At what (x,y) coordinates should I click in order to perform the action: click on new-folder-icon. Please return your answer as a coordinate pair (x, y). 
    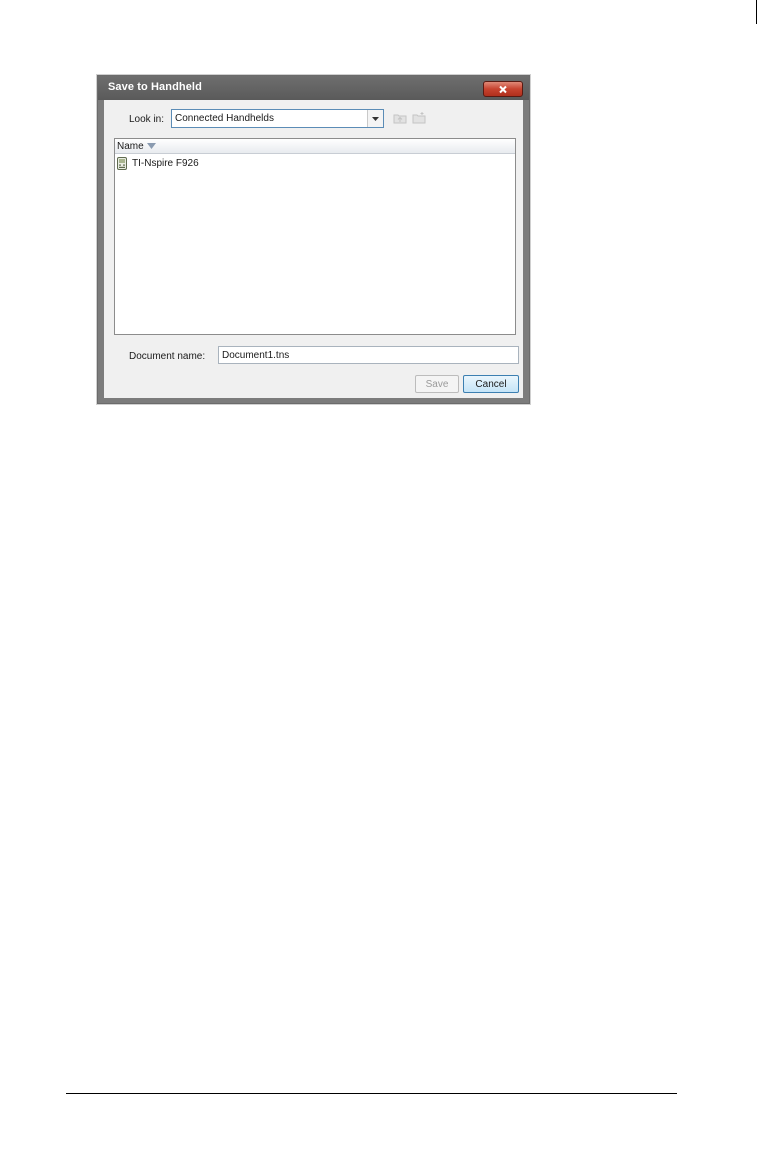
    Looking at the image, I should click on (419, 118).